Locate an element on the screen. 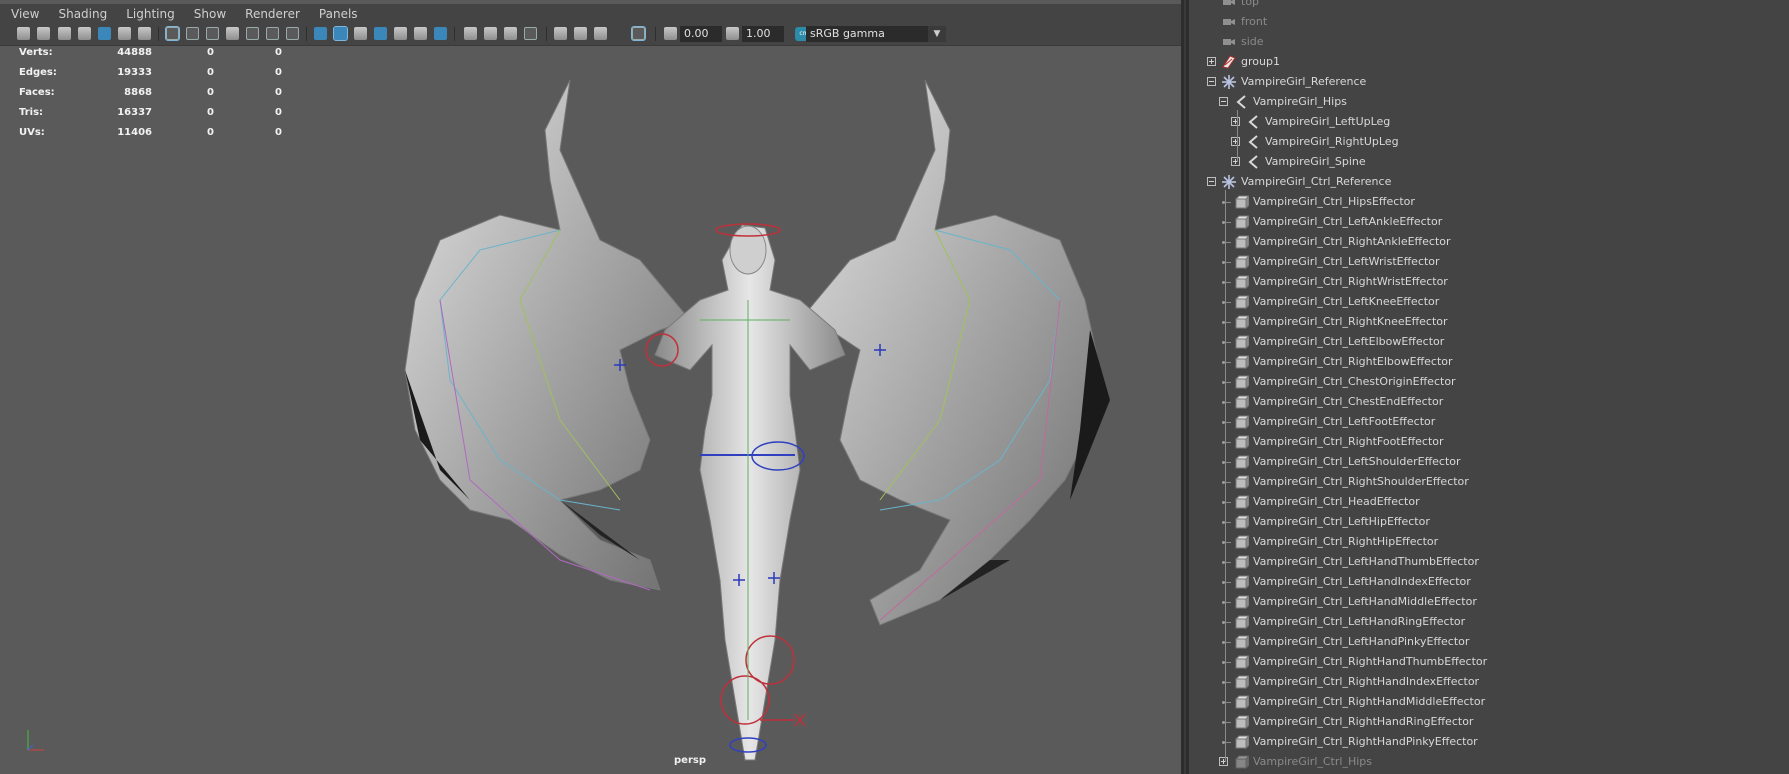 The image size is (1789, 774). outliner-item: VampireGirl_Ctrl_RightHandIndexEffector is located at coordinates (1489, 682).